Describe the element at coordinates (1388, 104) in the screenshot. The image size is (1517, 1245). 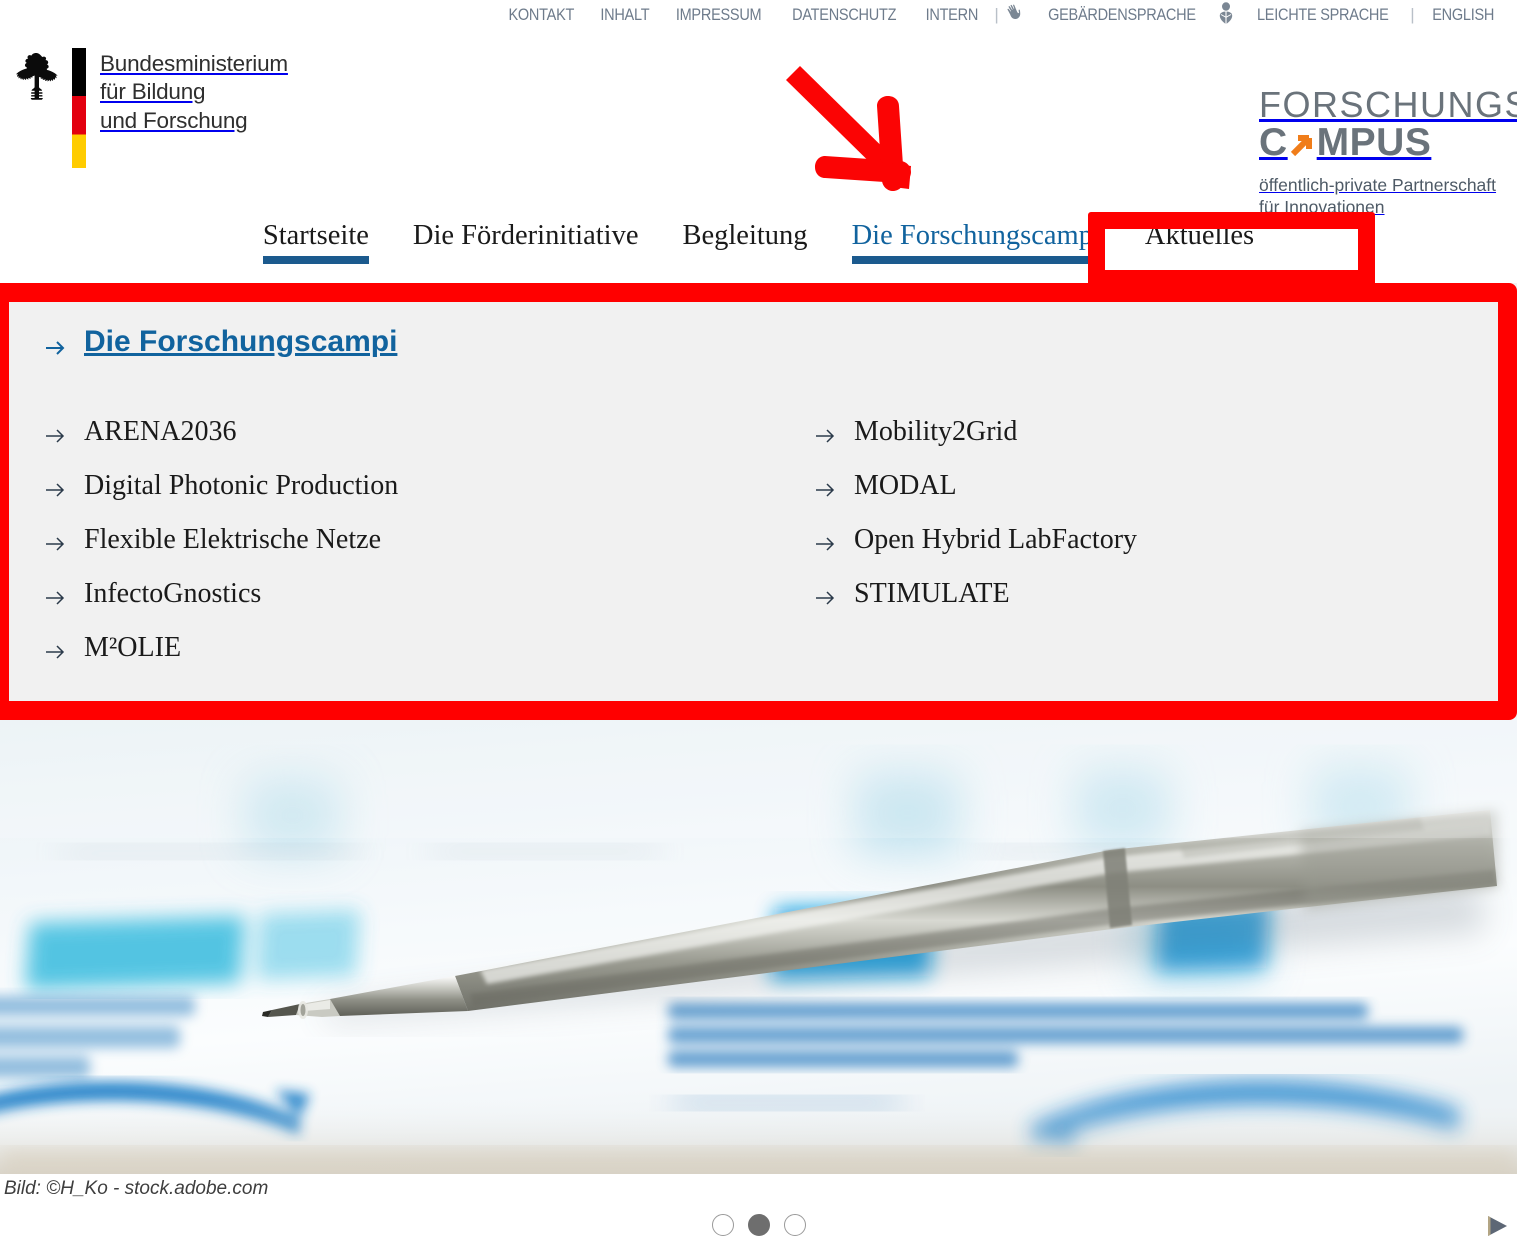
I see `campus-logo-line1: FORSCHUNGS` at that location.